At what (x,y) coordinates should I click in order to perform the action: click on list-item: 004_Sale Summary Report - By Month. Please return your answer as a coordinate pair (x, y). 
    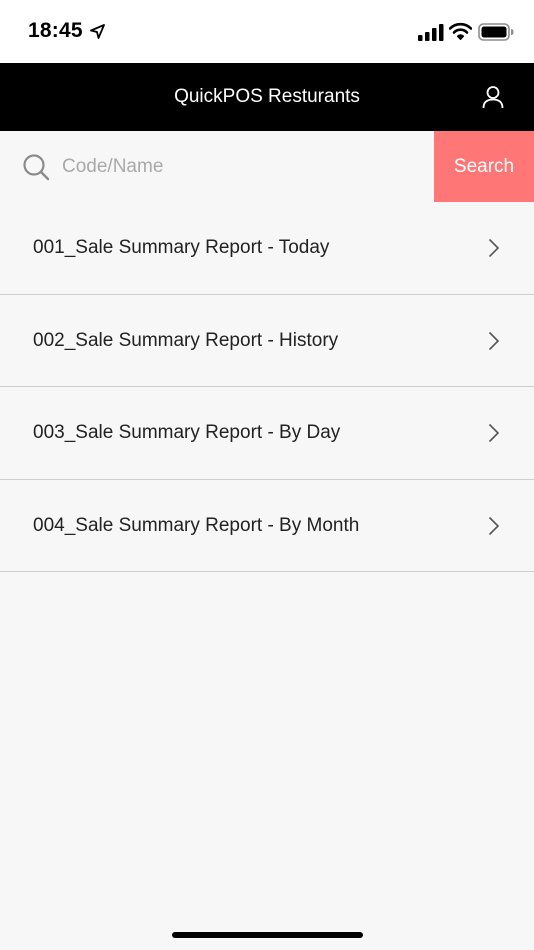
    Looking at the image, I should click on (267, 526).